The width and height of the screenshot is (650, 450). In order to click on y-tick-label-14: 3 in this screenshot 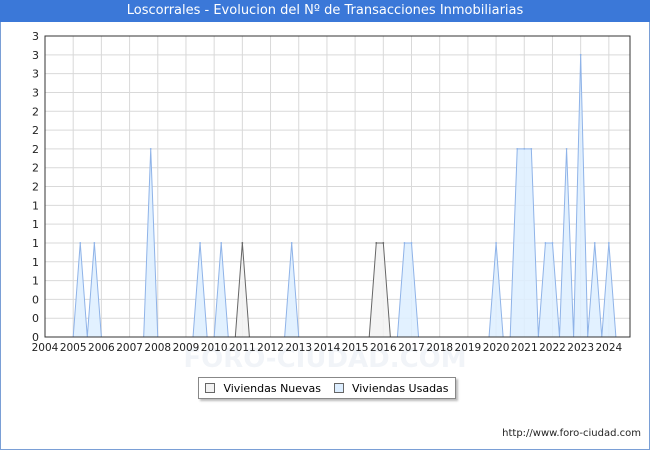, I will do `click(35, 74)`.